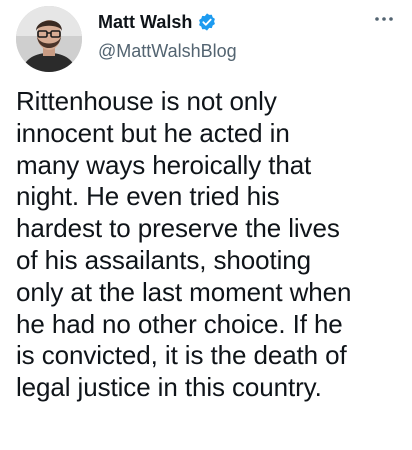 This screenshot has height=450, width=412. I want to click on avatar-photo, so click(49, 39).